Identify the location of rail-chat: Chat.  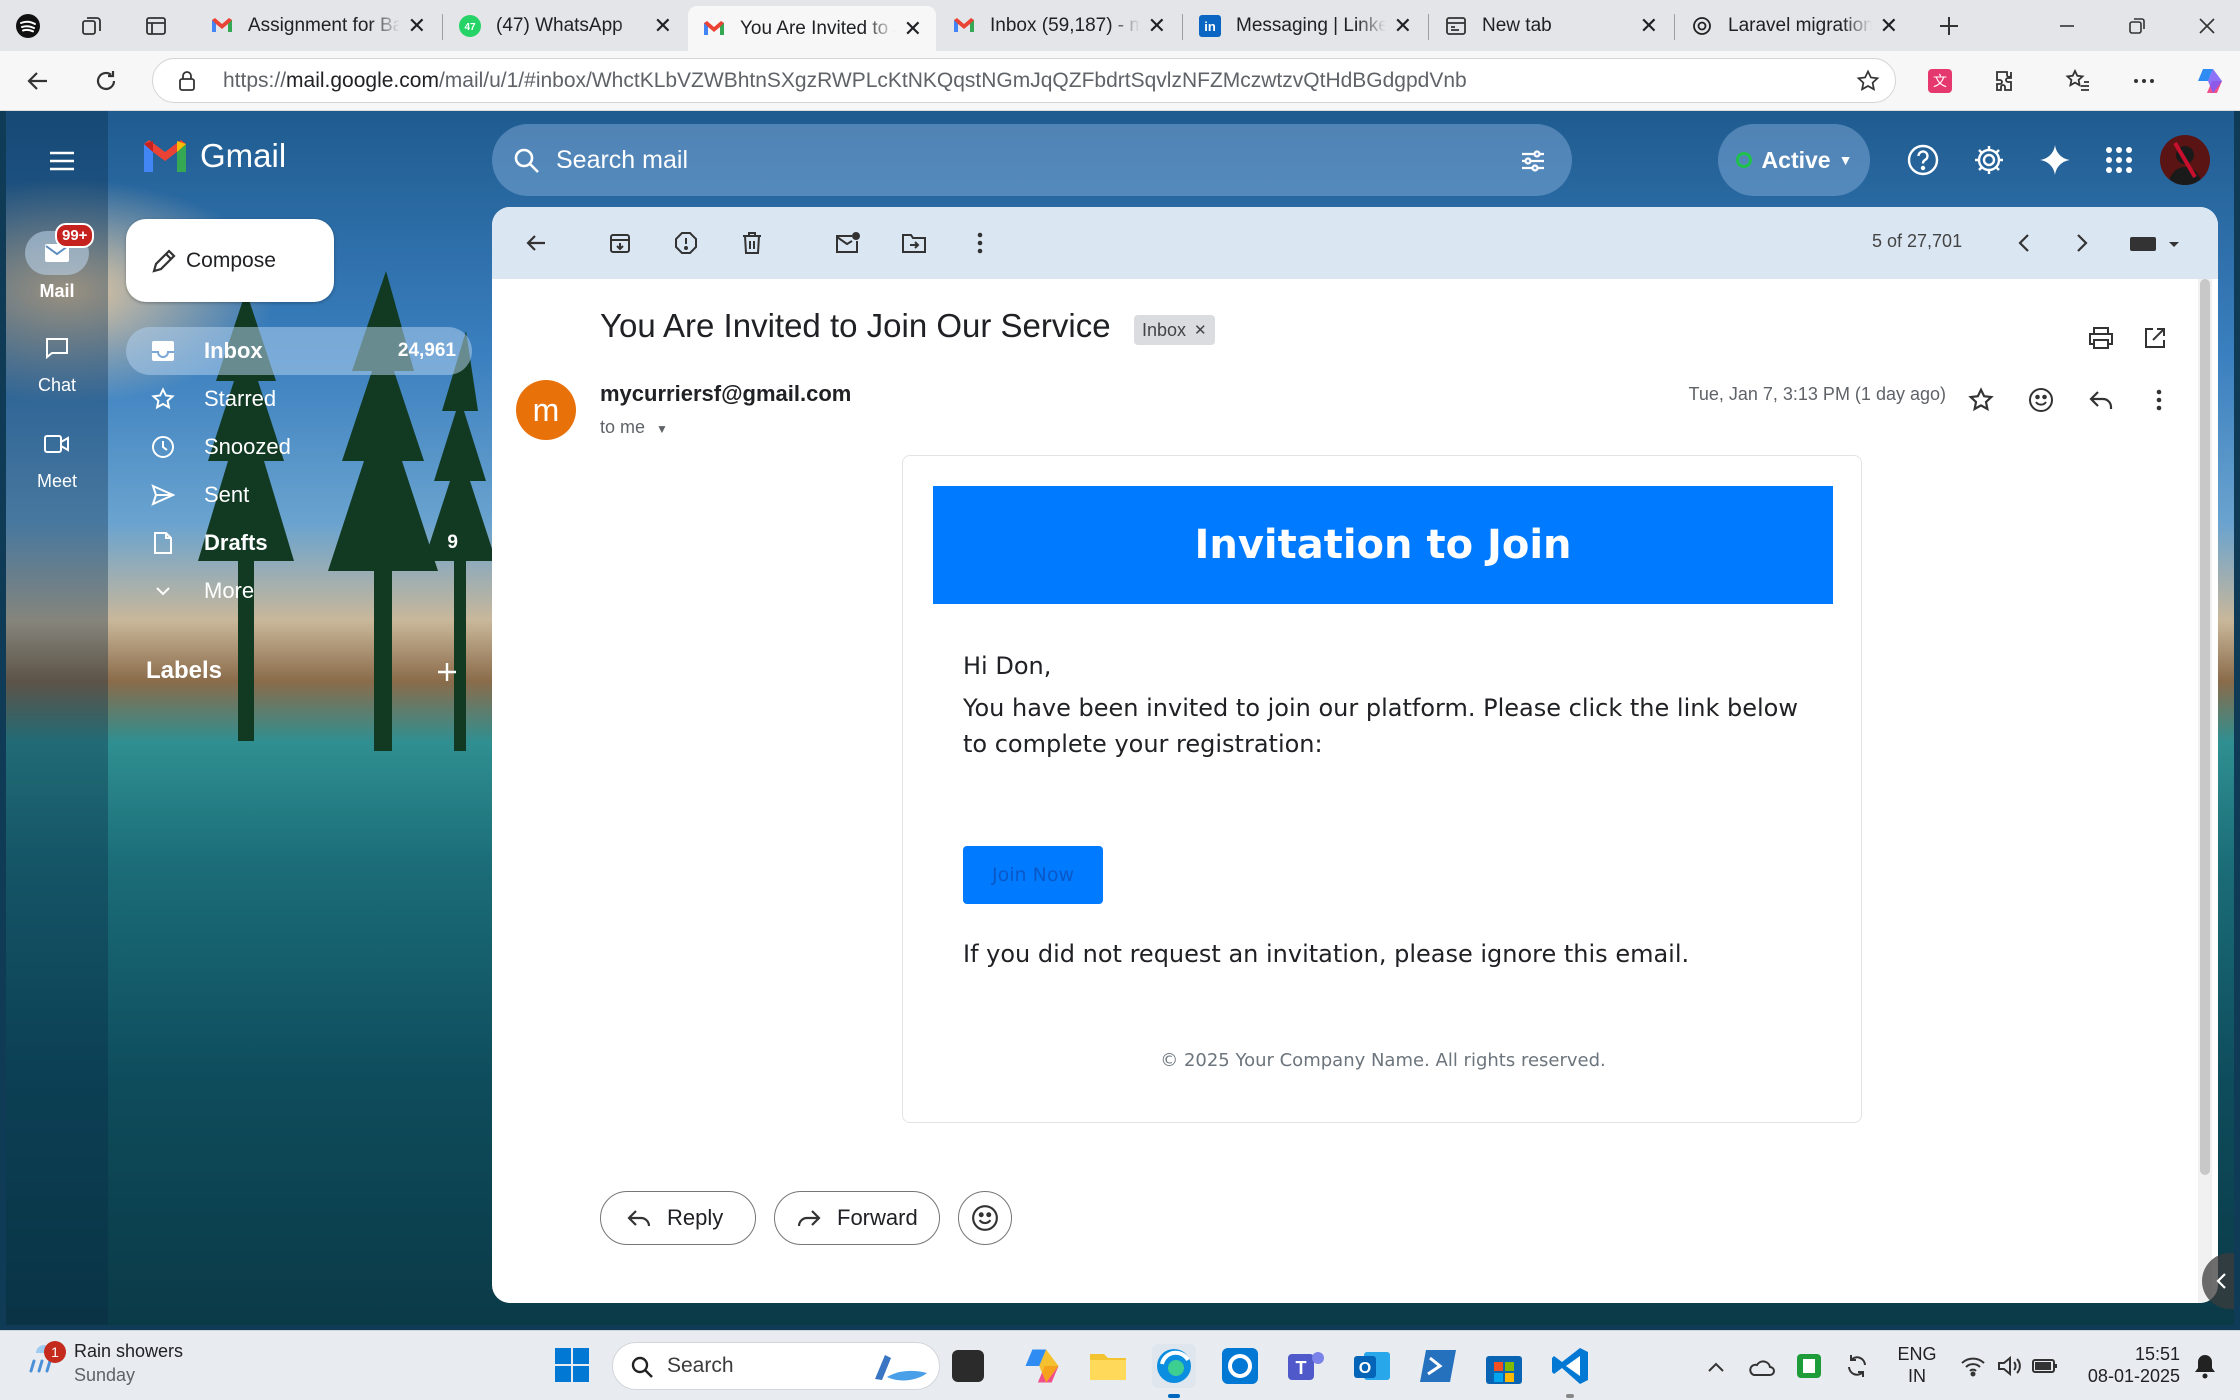
(57, 365).